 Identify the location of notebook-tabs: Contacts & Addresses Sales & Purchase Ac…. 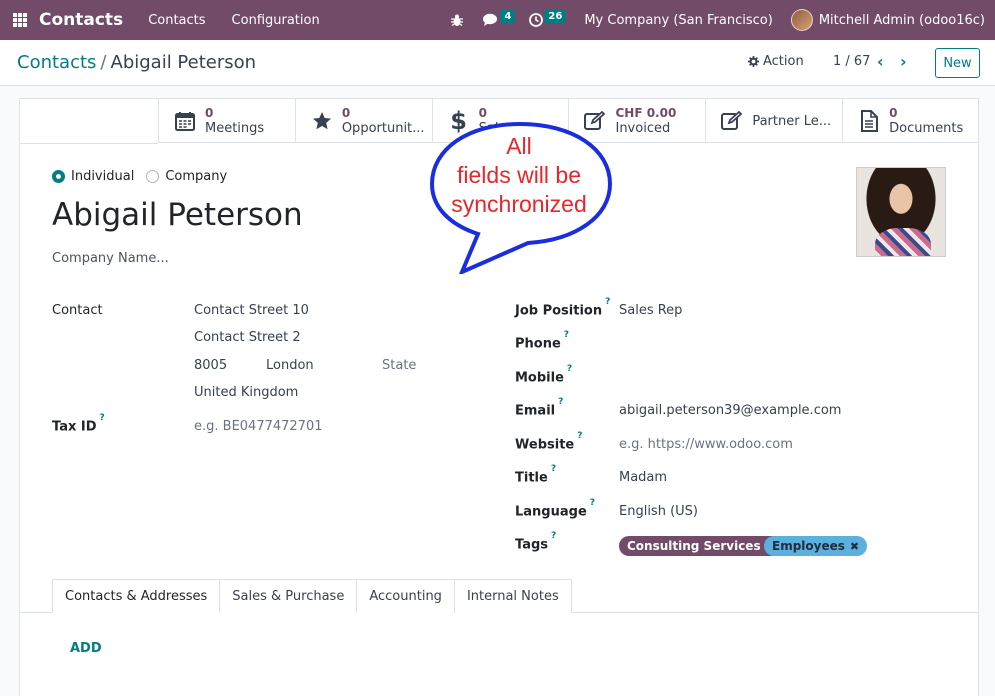
(312, 596).